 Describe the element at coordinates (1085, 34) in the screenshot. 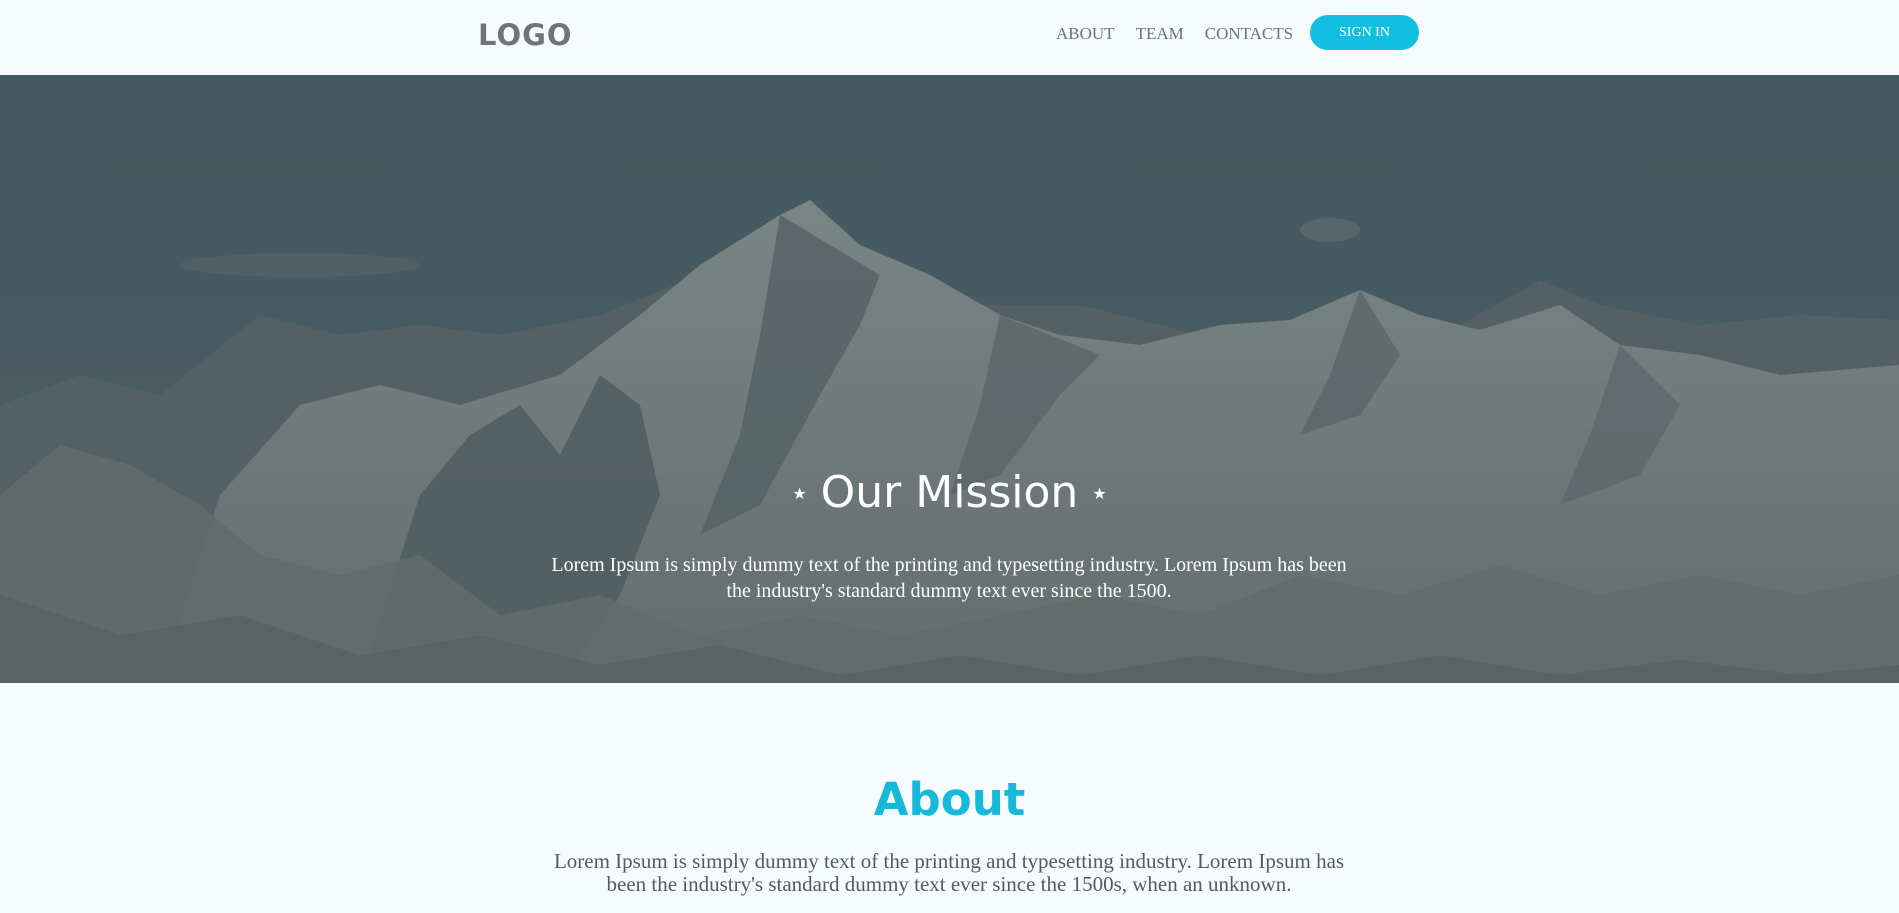

I see `nav-about: ABOUT` at that location.